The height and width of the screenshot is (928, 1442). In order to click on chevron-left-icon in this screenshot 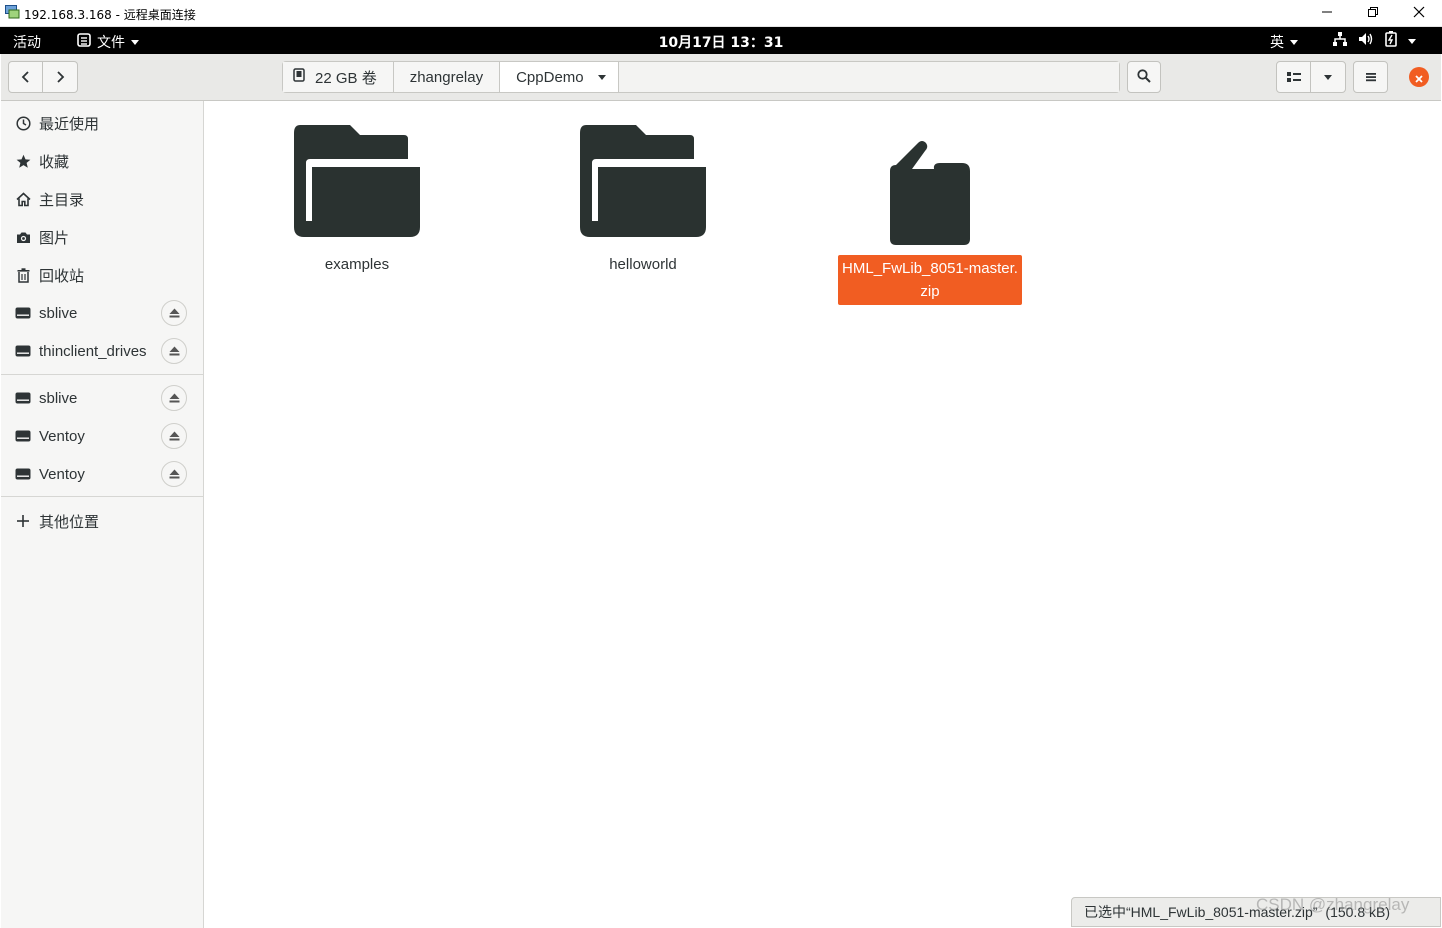, I will do `click(26, 77)`.